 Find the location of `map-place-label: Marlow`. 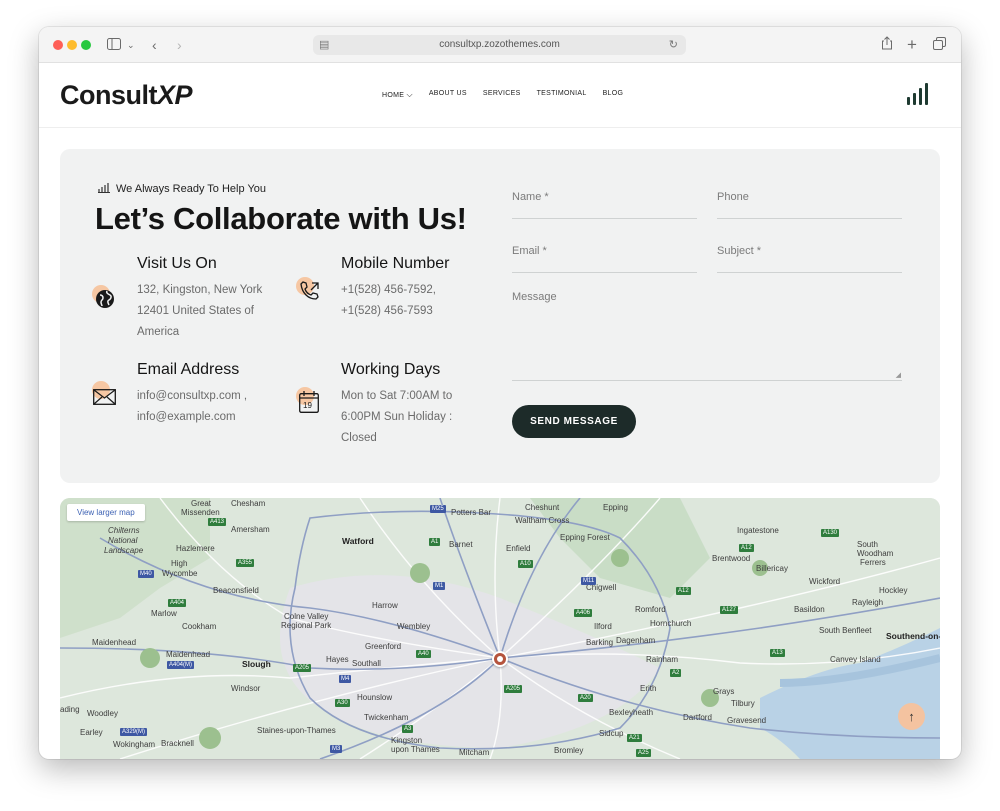

map-place-label: Marlow is located at coordinates (164, 613).